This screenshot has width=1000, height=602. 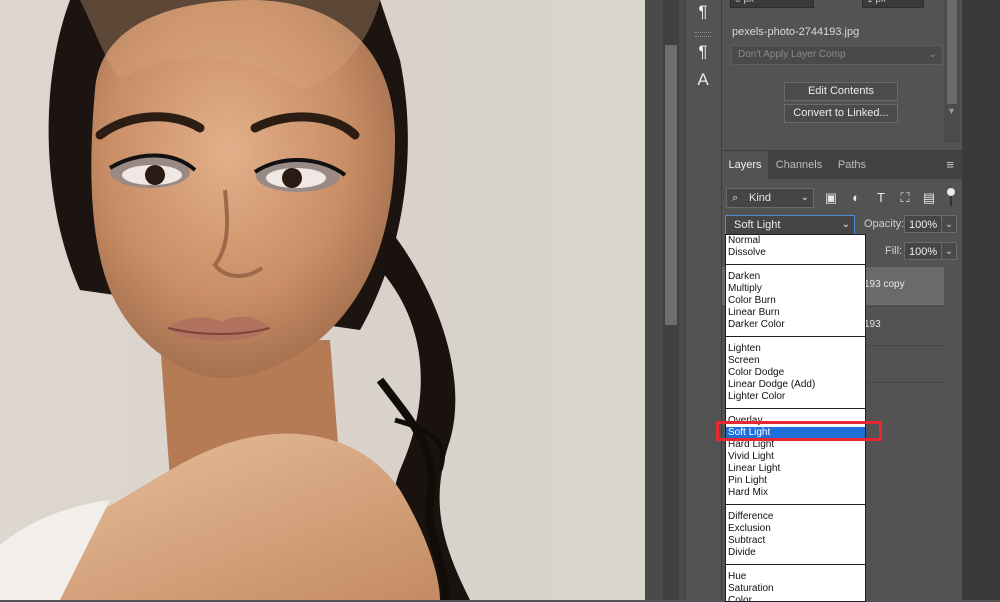 What do you see at coordinates (981, 300) in the screenshot?
I see `right-dock-strip` at bounding box center [981, 300].